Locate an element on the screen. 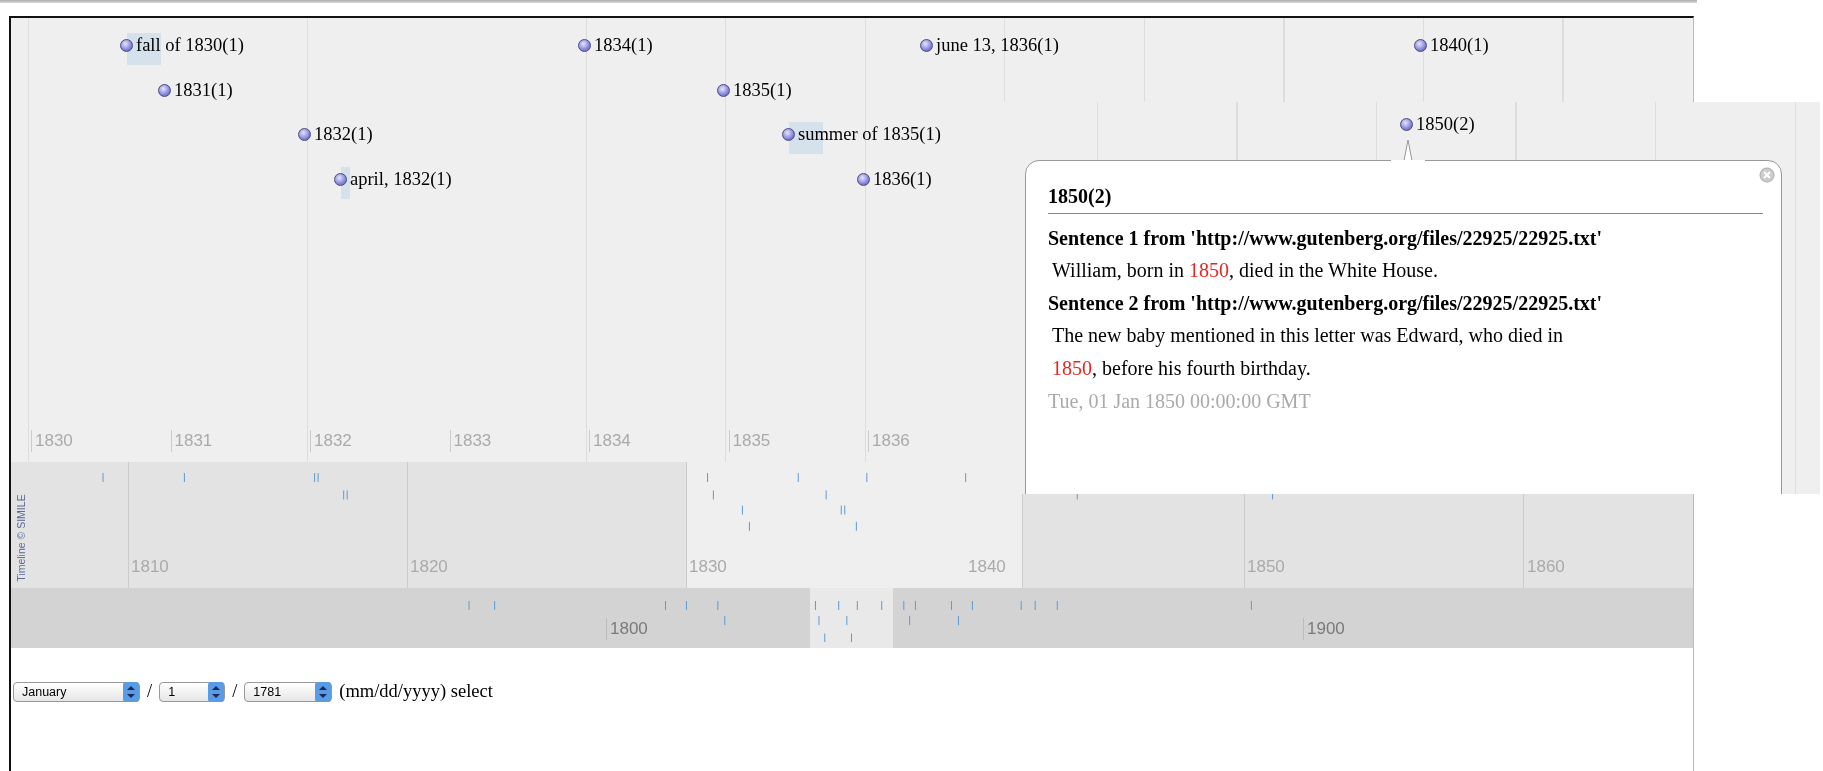 Image resolution: width=1823 pixels, height=771 pixels. year-label: 1810 is located at coordinates (150, 567).